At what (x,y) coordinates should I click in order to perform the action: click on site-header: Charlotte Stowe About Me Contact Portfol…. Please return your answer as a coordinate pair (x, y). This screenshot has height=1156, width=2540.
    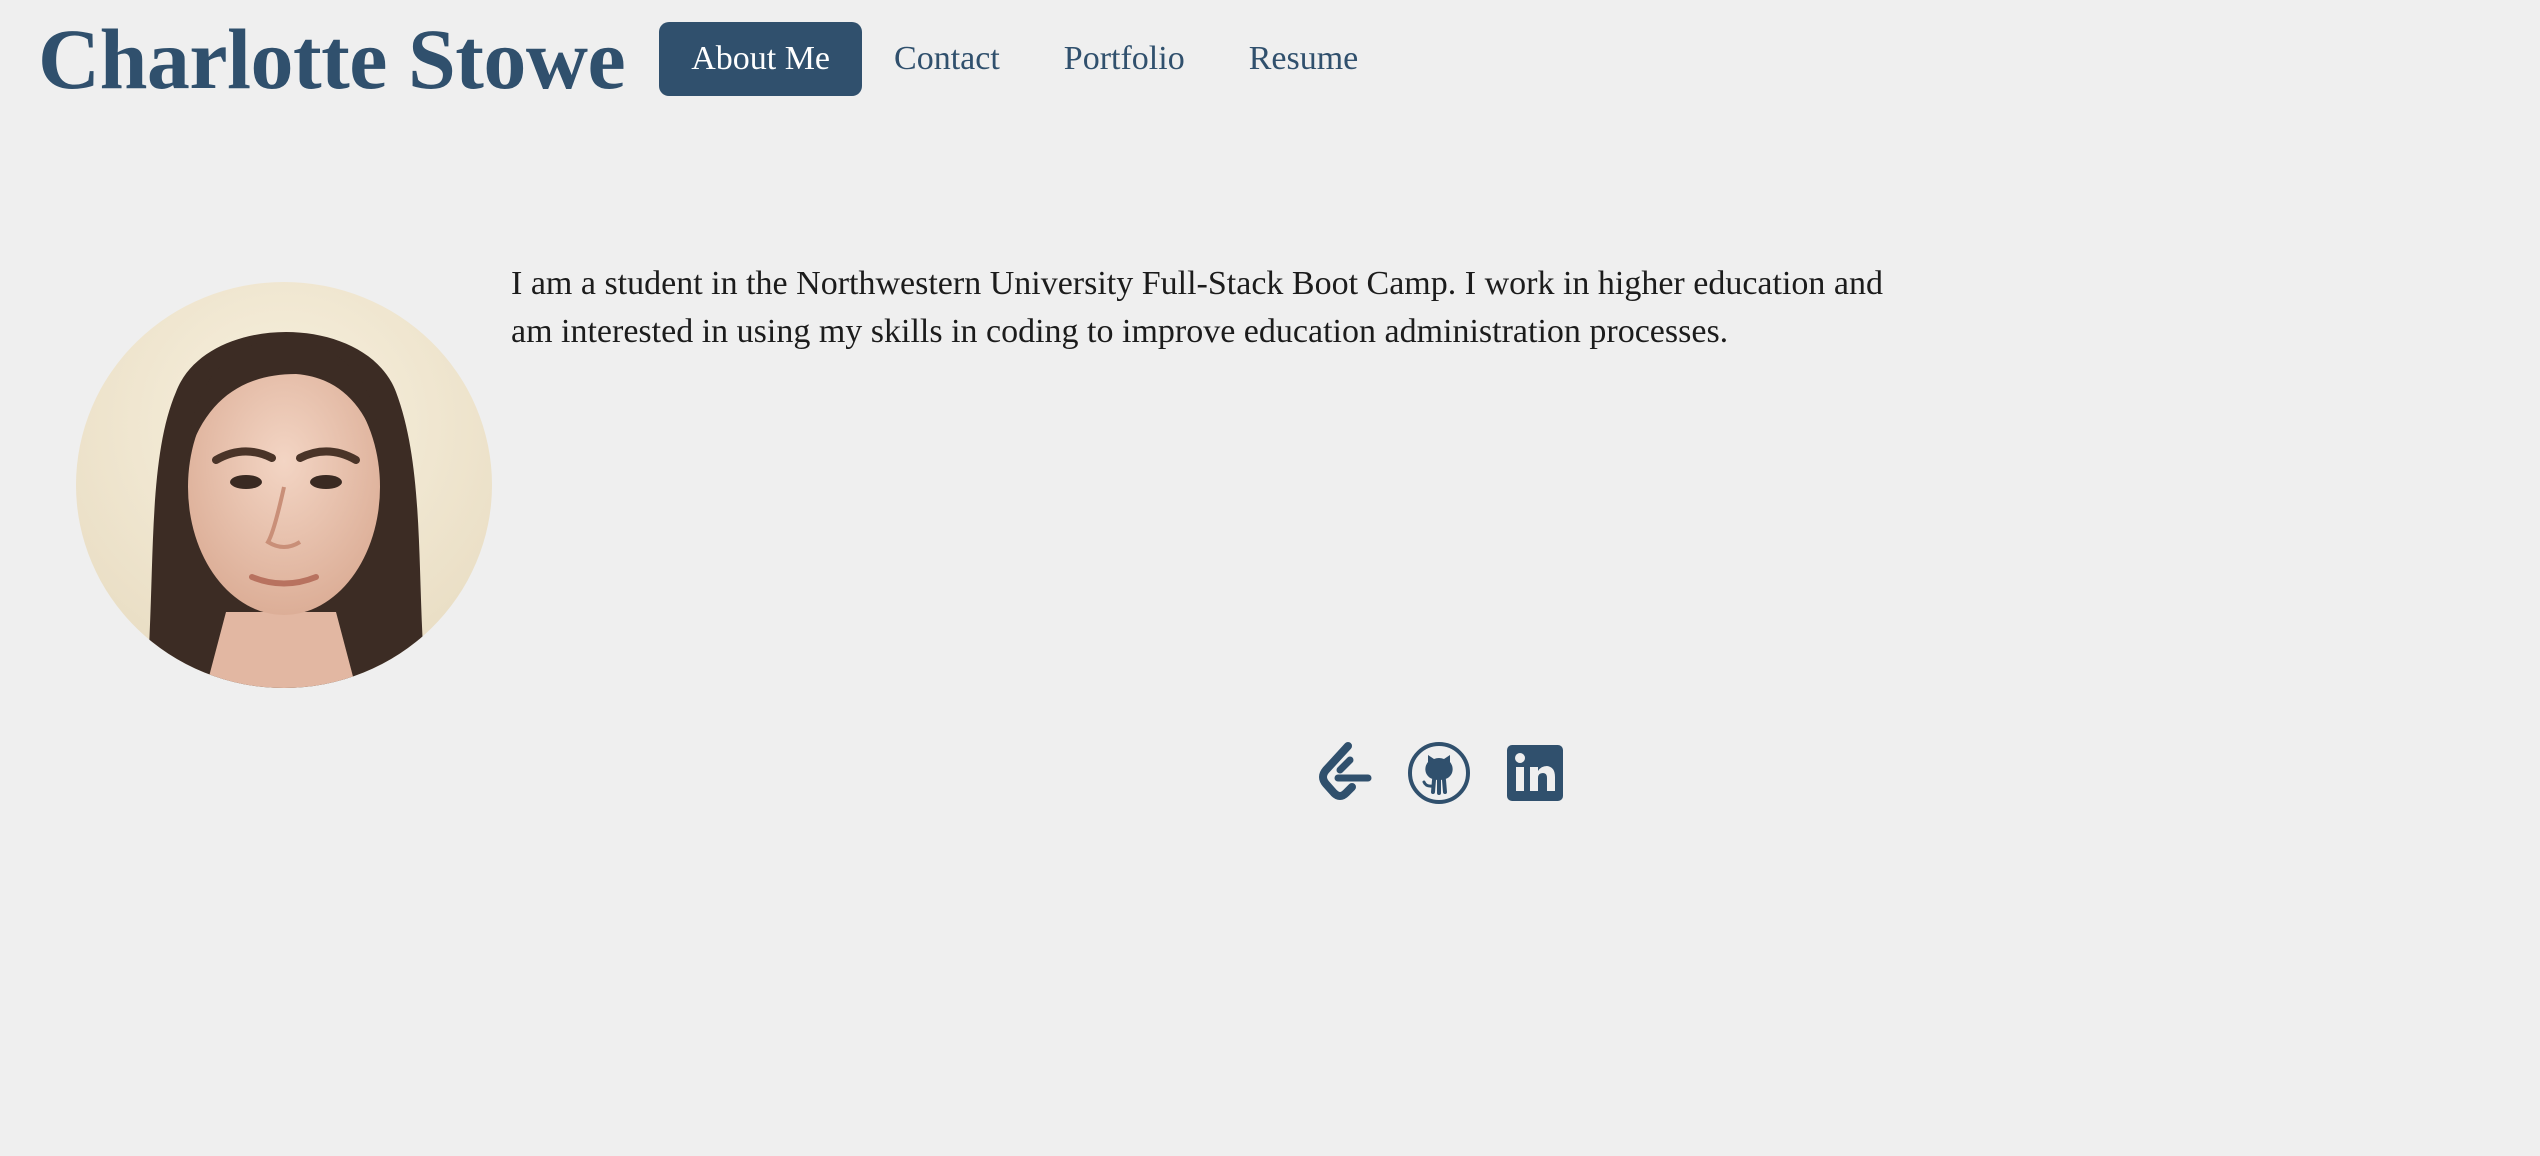
    Looking at the image, I should click on (714, 59).